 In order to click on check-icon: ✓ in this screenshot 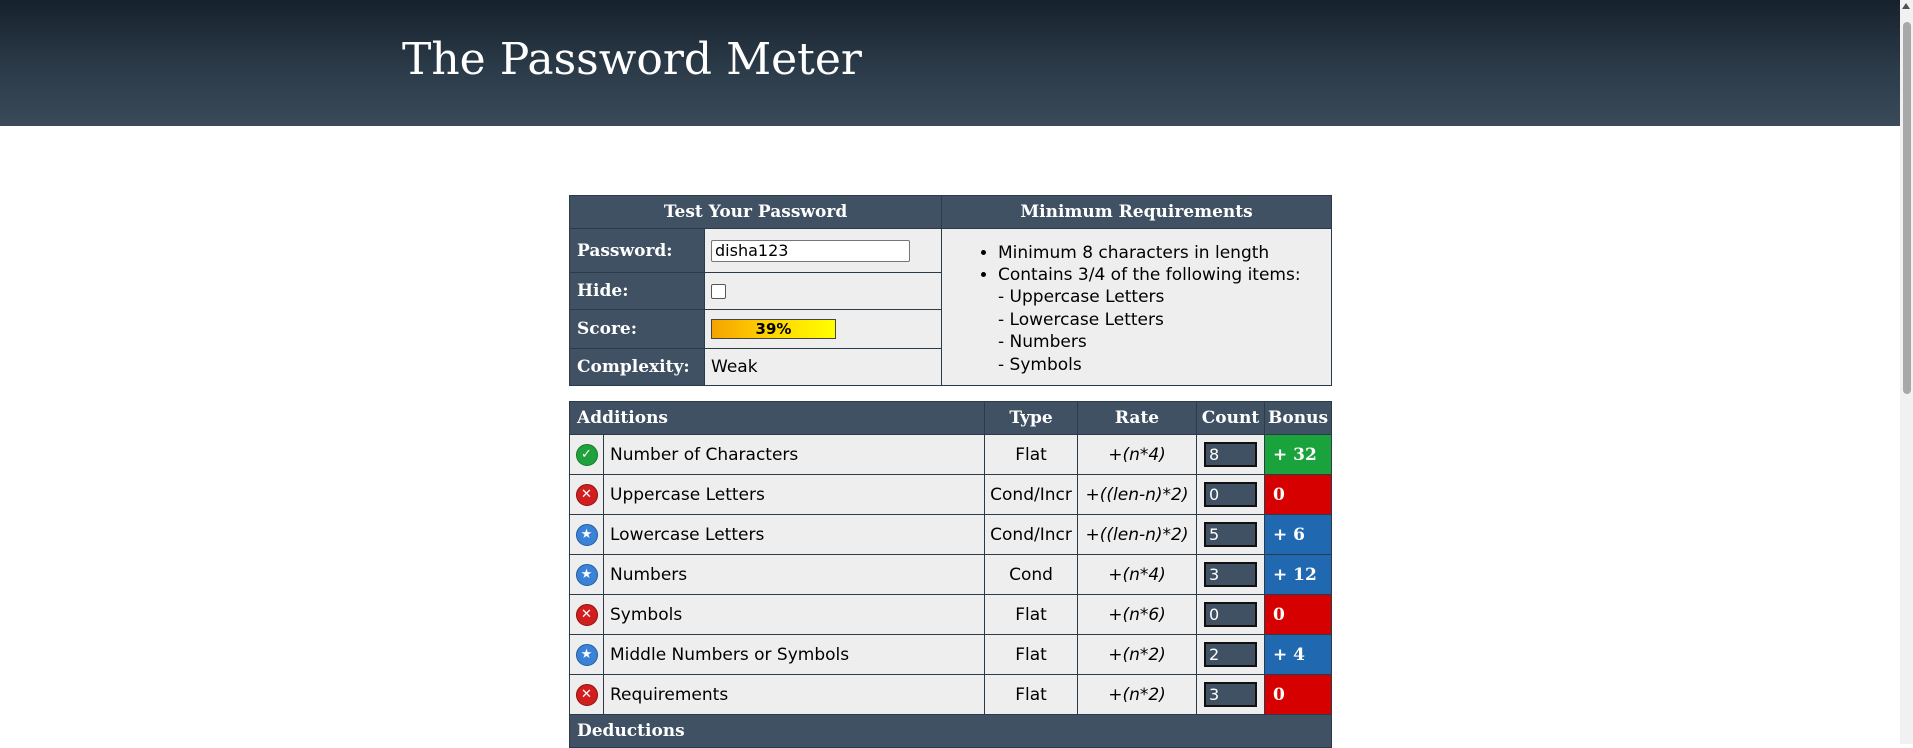, I will do `click(586, 454)`.